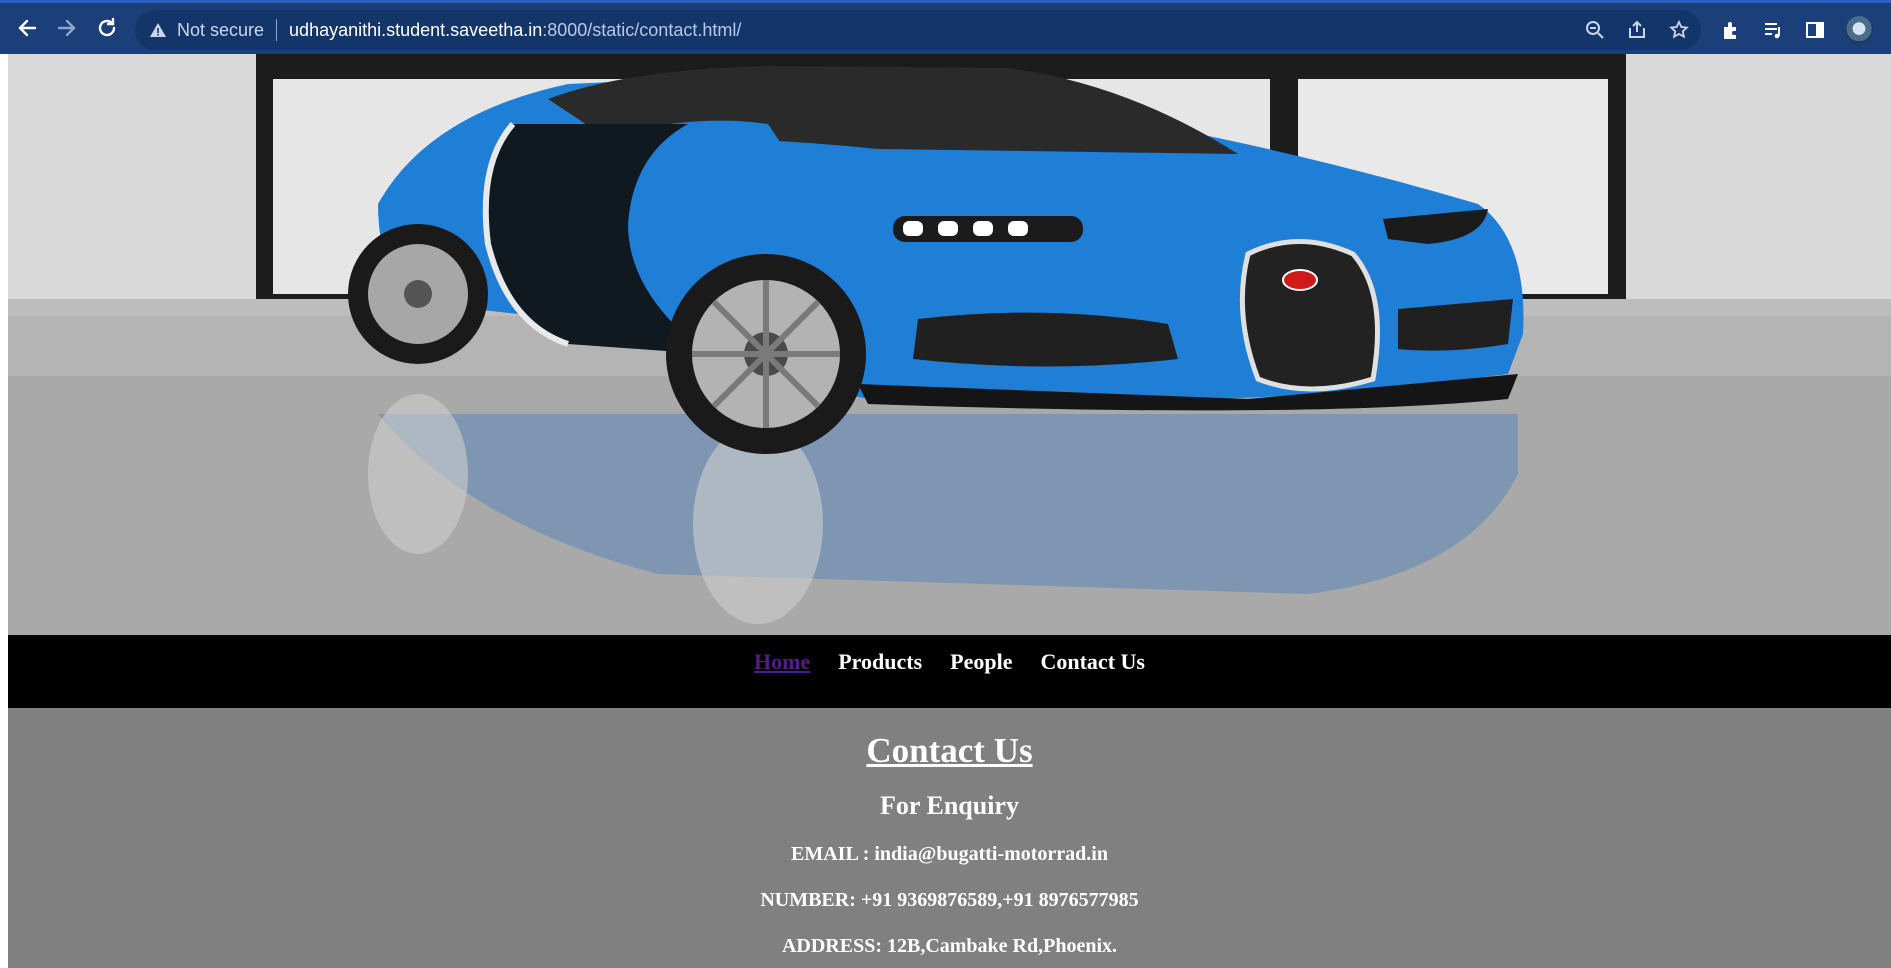 The image size is (1891, 968). I want to click on arrow-left-icon, so click(27, 28).